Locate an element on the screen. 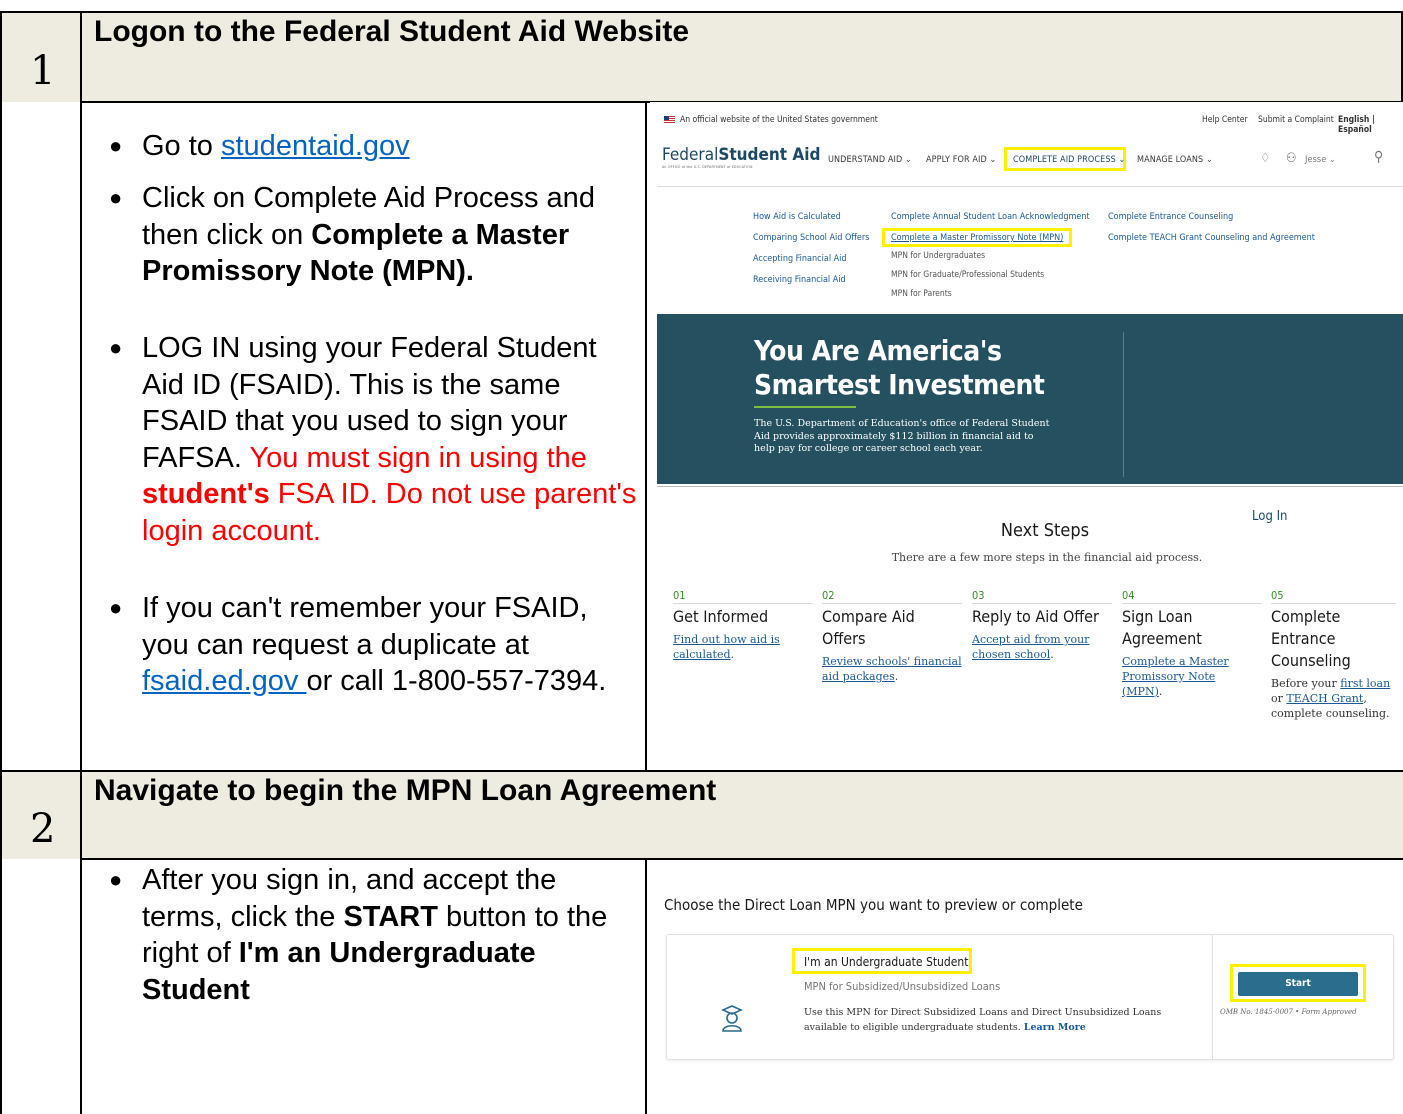 This screenshot has height=1114, width=1403. hero-divider is located at coordinates (1123, 404).